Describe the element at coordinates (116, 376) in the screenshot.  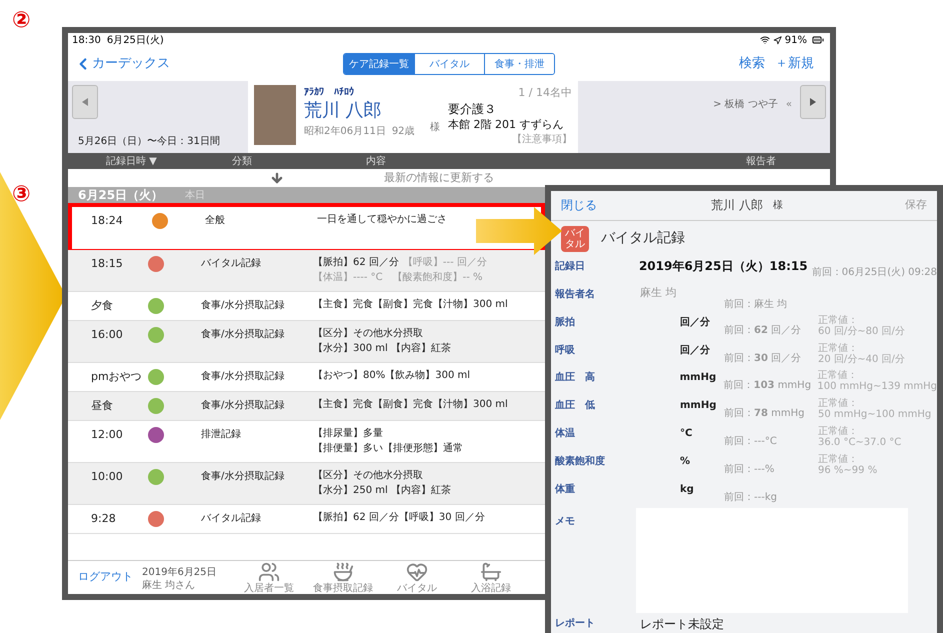
I see `record-time: pmおやつ` at that location.